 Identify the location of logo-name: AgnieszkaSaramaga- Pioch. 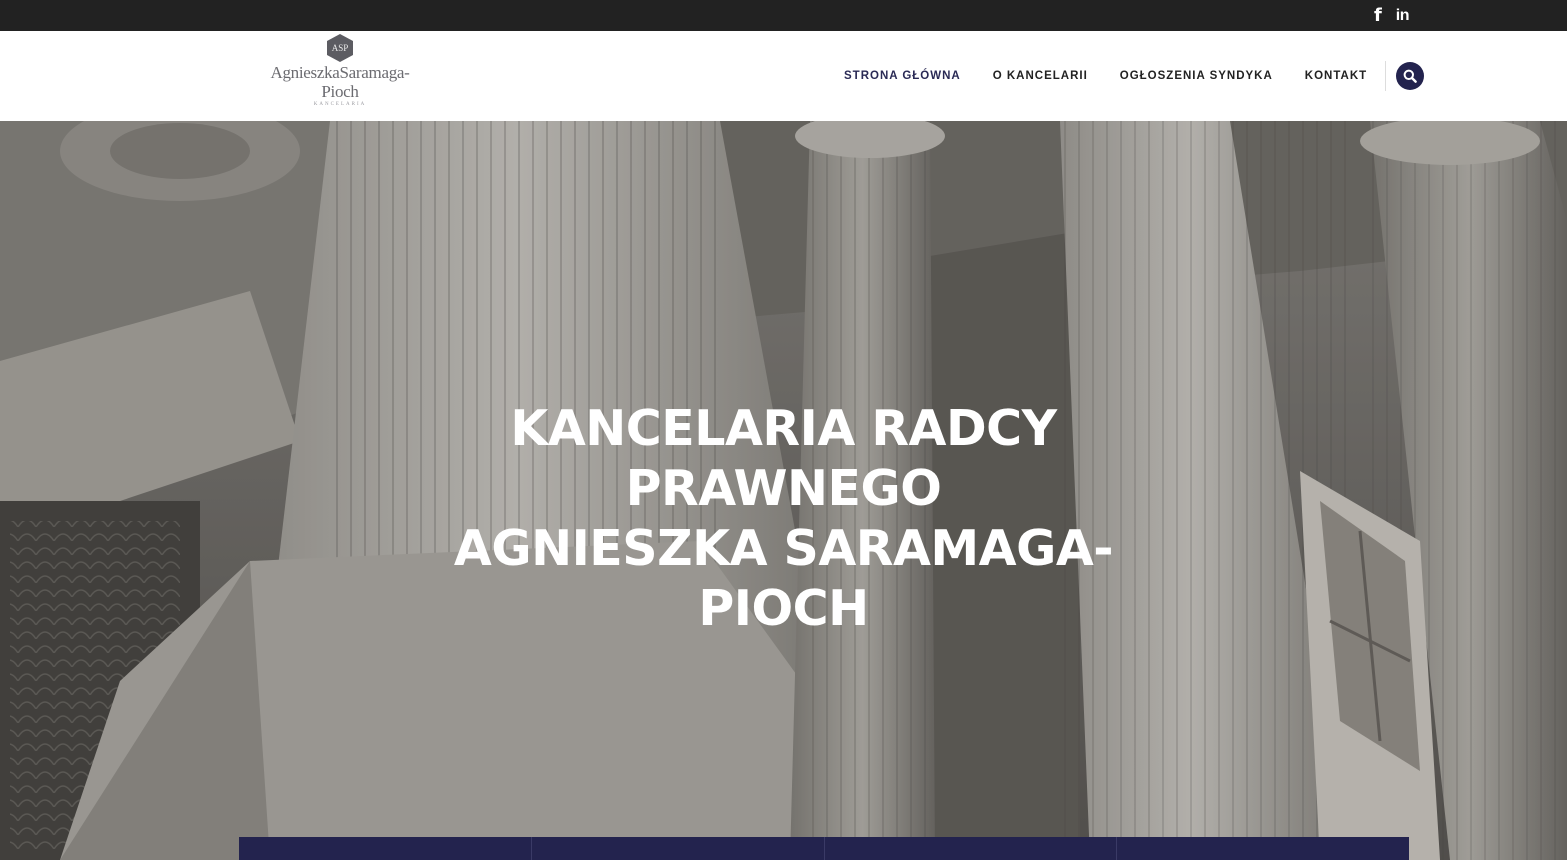
(340, 82).